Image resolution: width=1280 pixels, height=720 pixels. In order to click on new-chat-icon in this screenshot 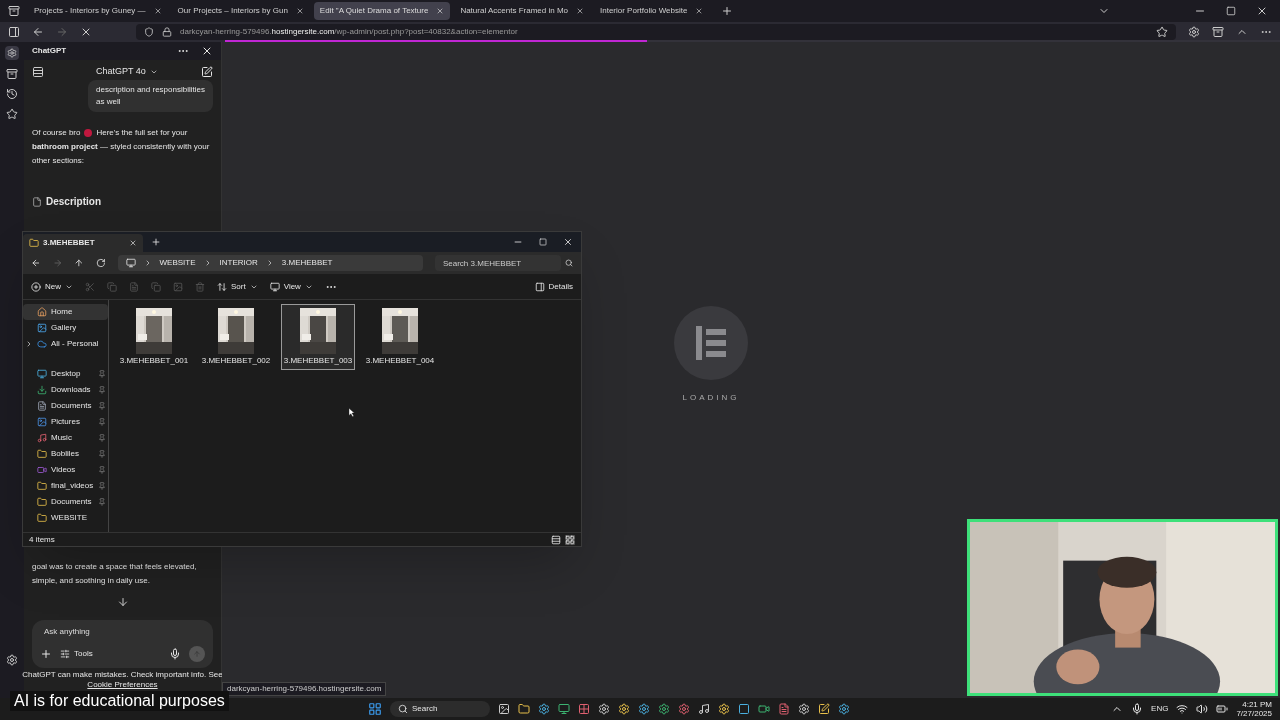, I will do `click(207, 72)`.